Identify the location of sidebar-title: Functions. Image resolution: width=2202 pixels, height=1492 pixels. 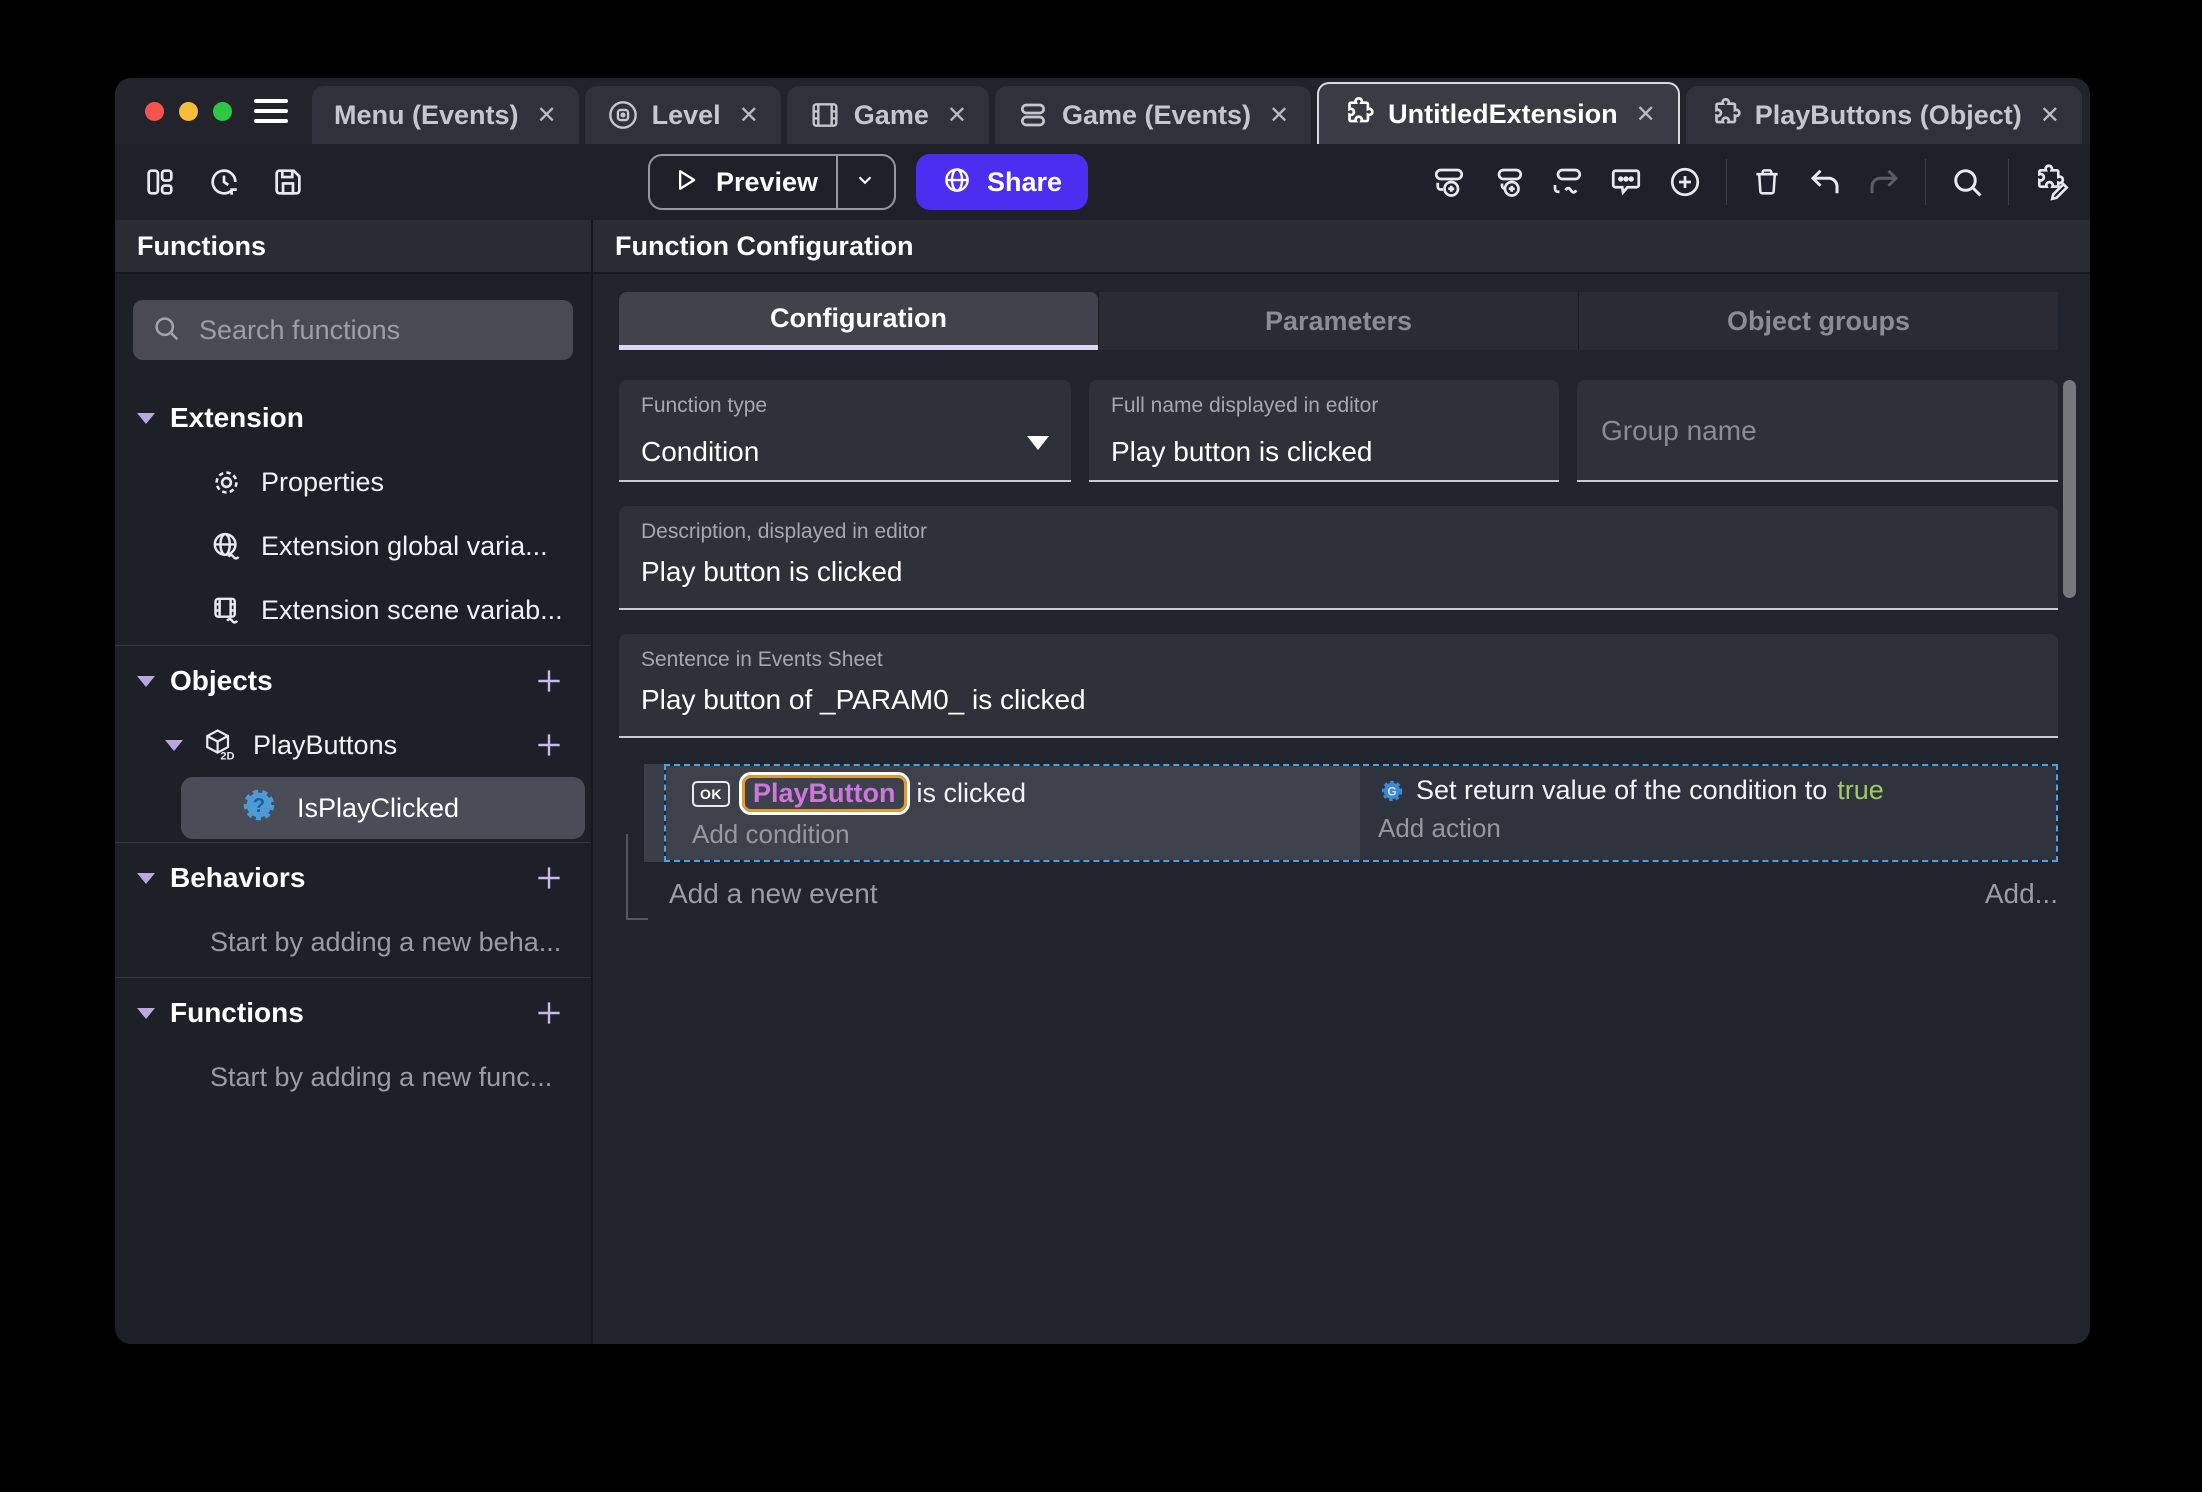
(353, 247).